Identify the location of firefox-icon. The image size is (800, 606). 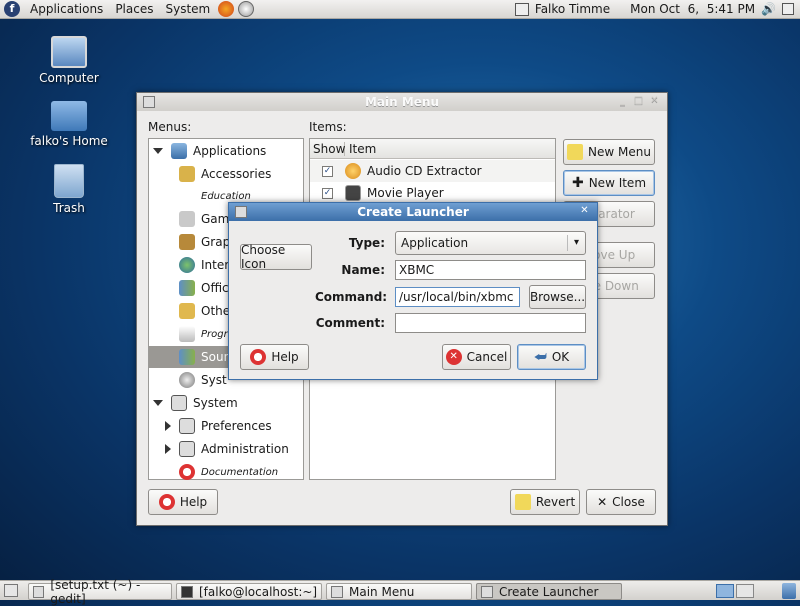
(226, 9).